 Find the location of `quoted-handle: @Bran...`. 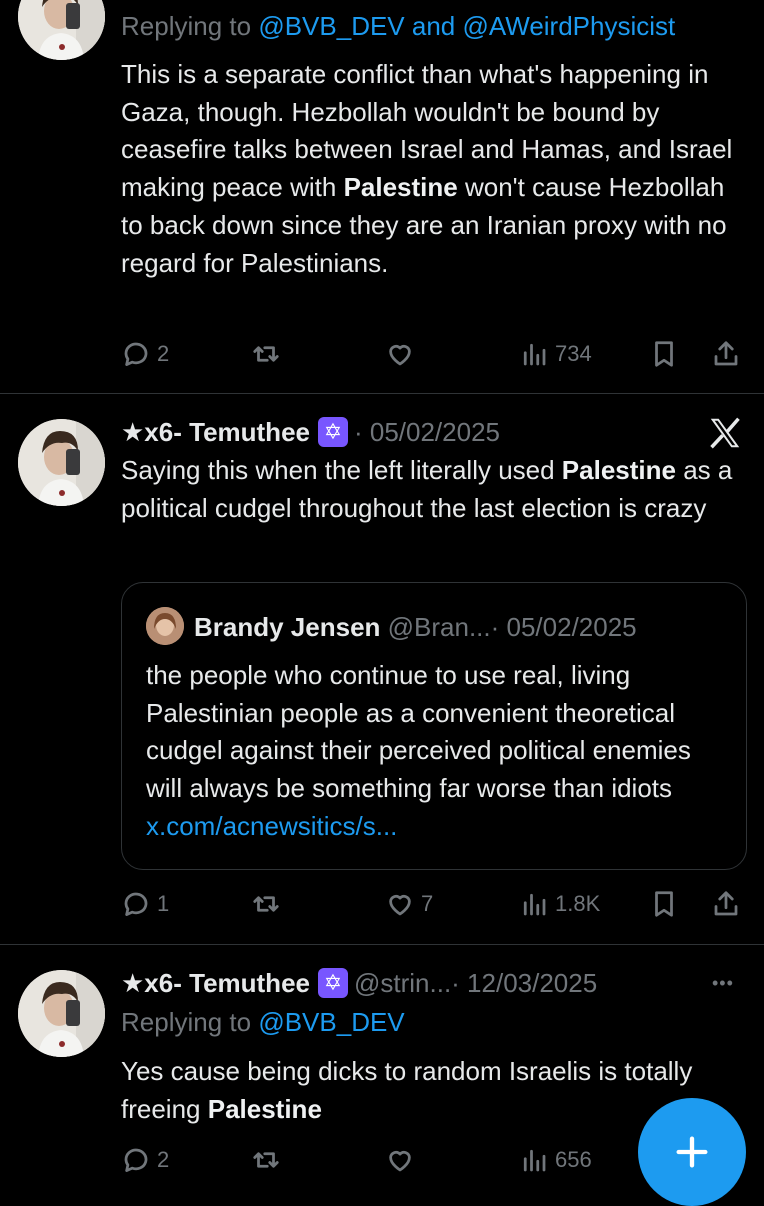

quoted-handle: @Bran... is located at coordinates (439, 627).